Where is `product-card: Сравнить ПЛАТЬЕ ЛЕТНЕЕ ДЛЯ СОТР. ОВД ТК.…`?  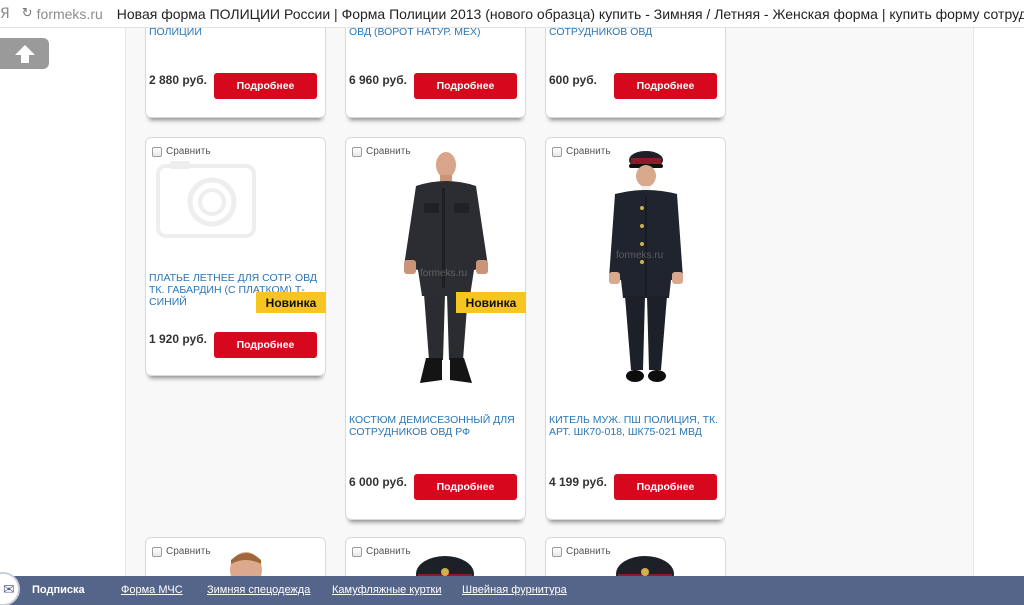
product-card: Сравнить ПЛАТЬЕ ЛЕТНЕЕ ДЛЯ СОТР. ОВД ТК.… is located at coordinates (235, 256).